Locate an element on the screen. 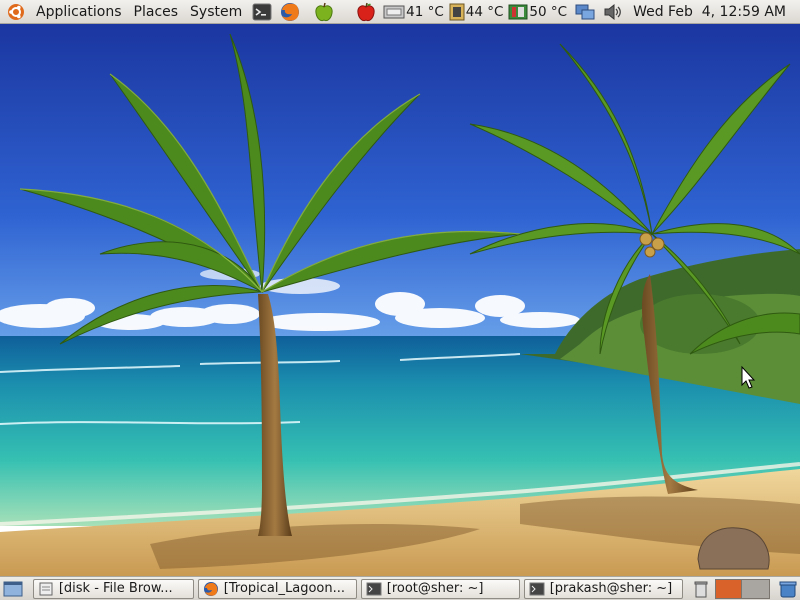 This screenshot has height=601, width=800. gpu-chip-icon is located at coordinates (457, 11).